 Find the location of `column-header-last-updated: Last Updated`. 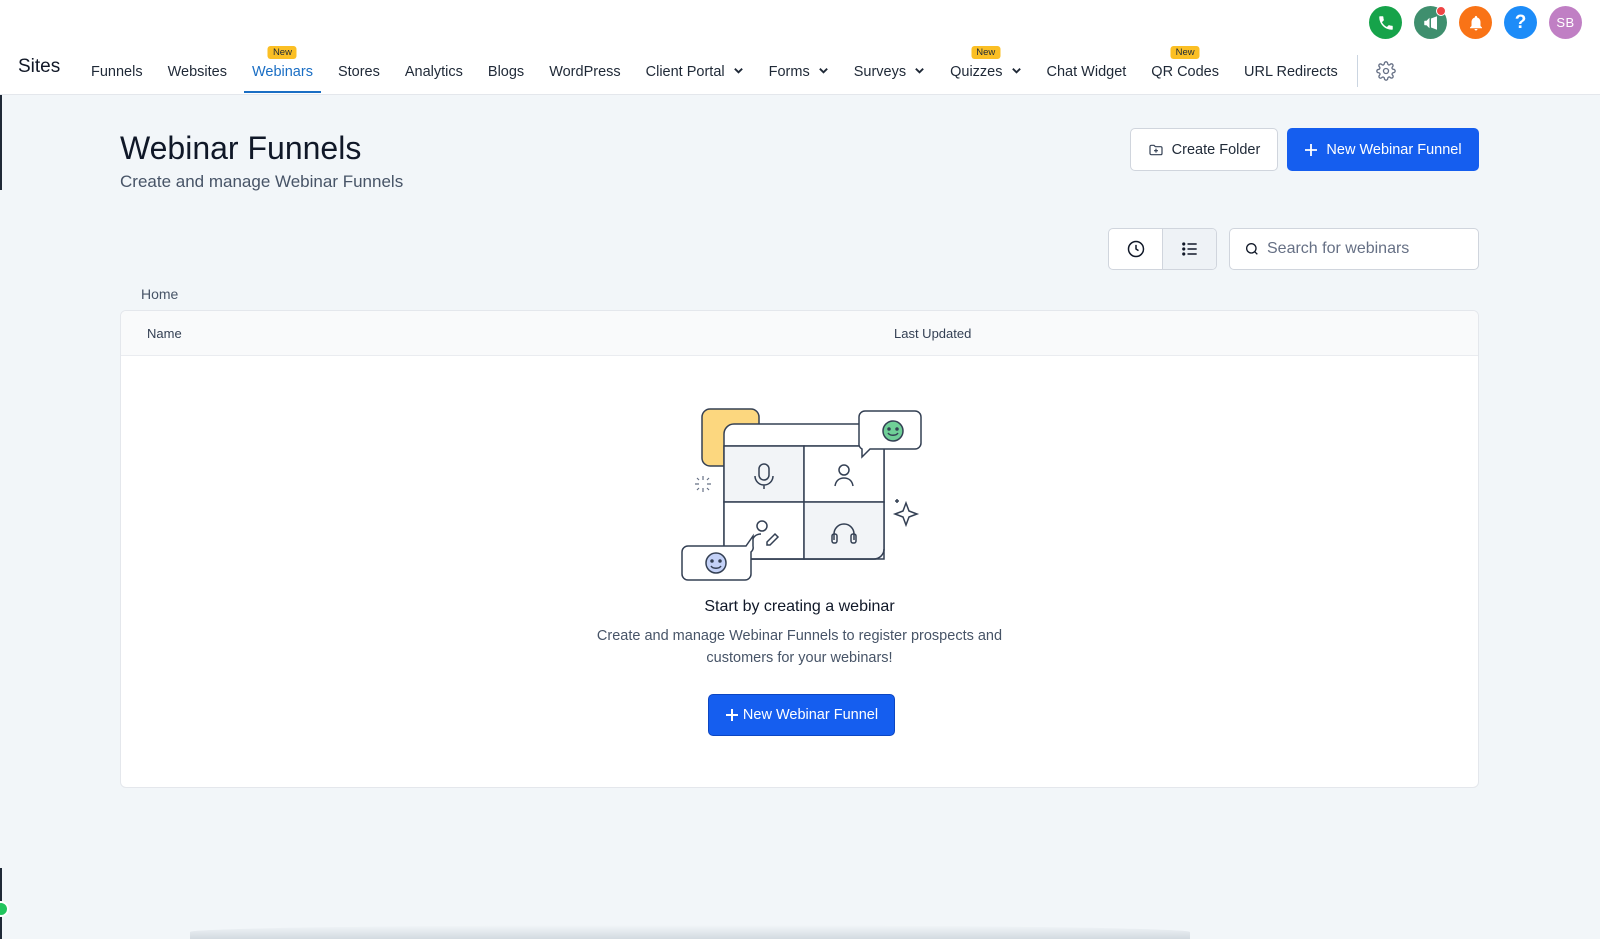

column-header-last-updated: Last Updated is located at coordinates (932, 333).